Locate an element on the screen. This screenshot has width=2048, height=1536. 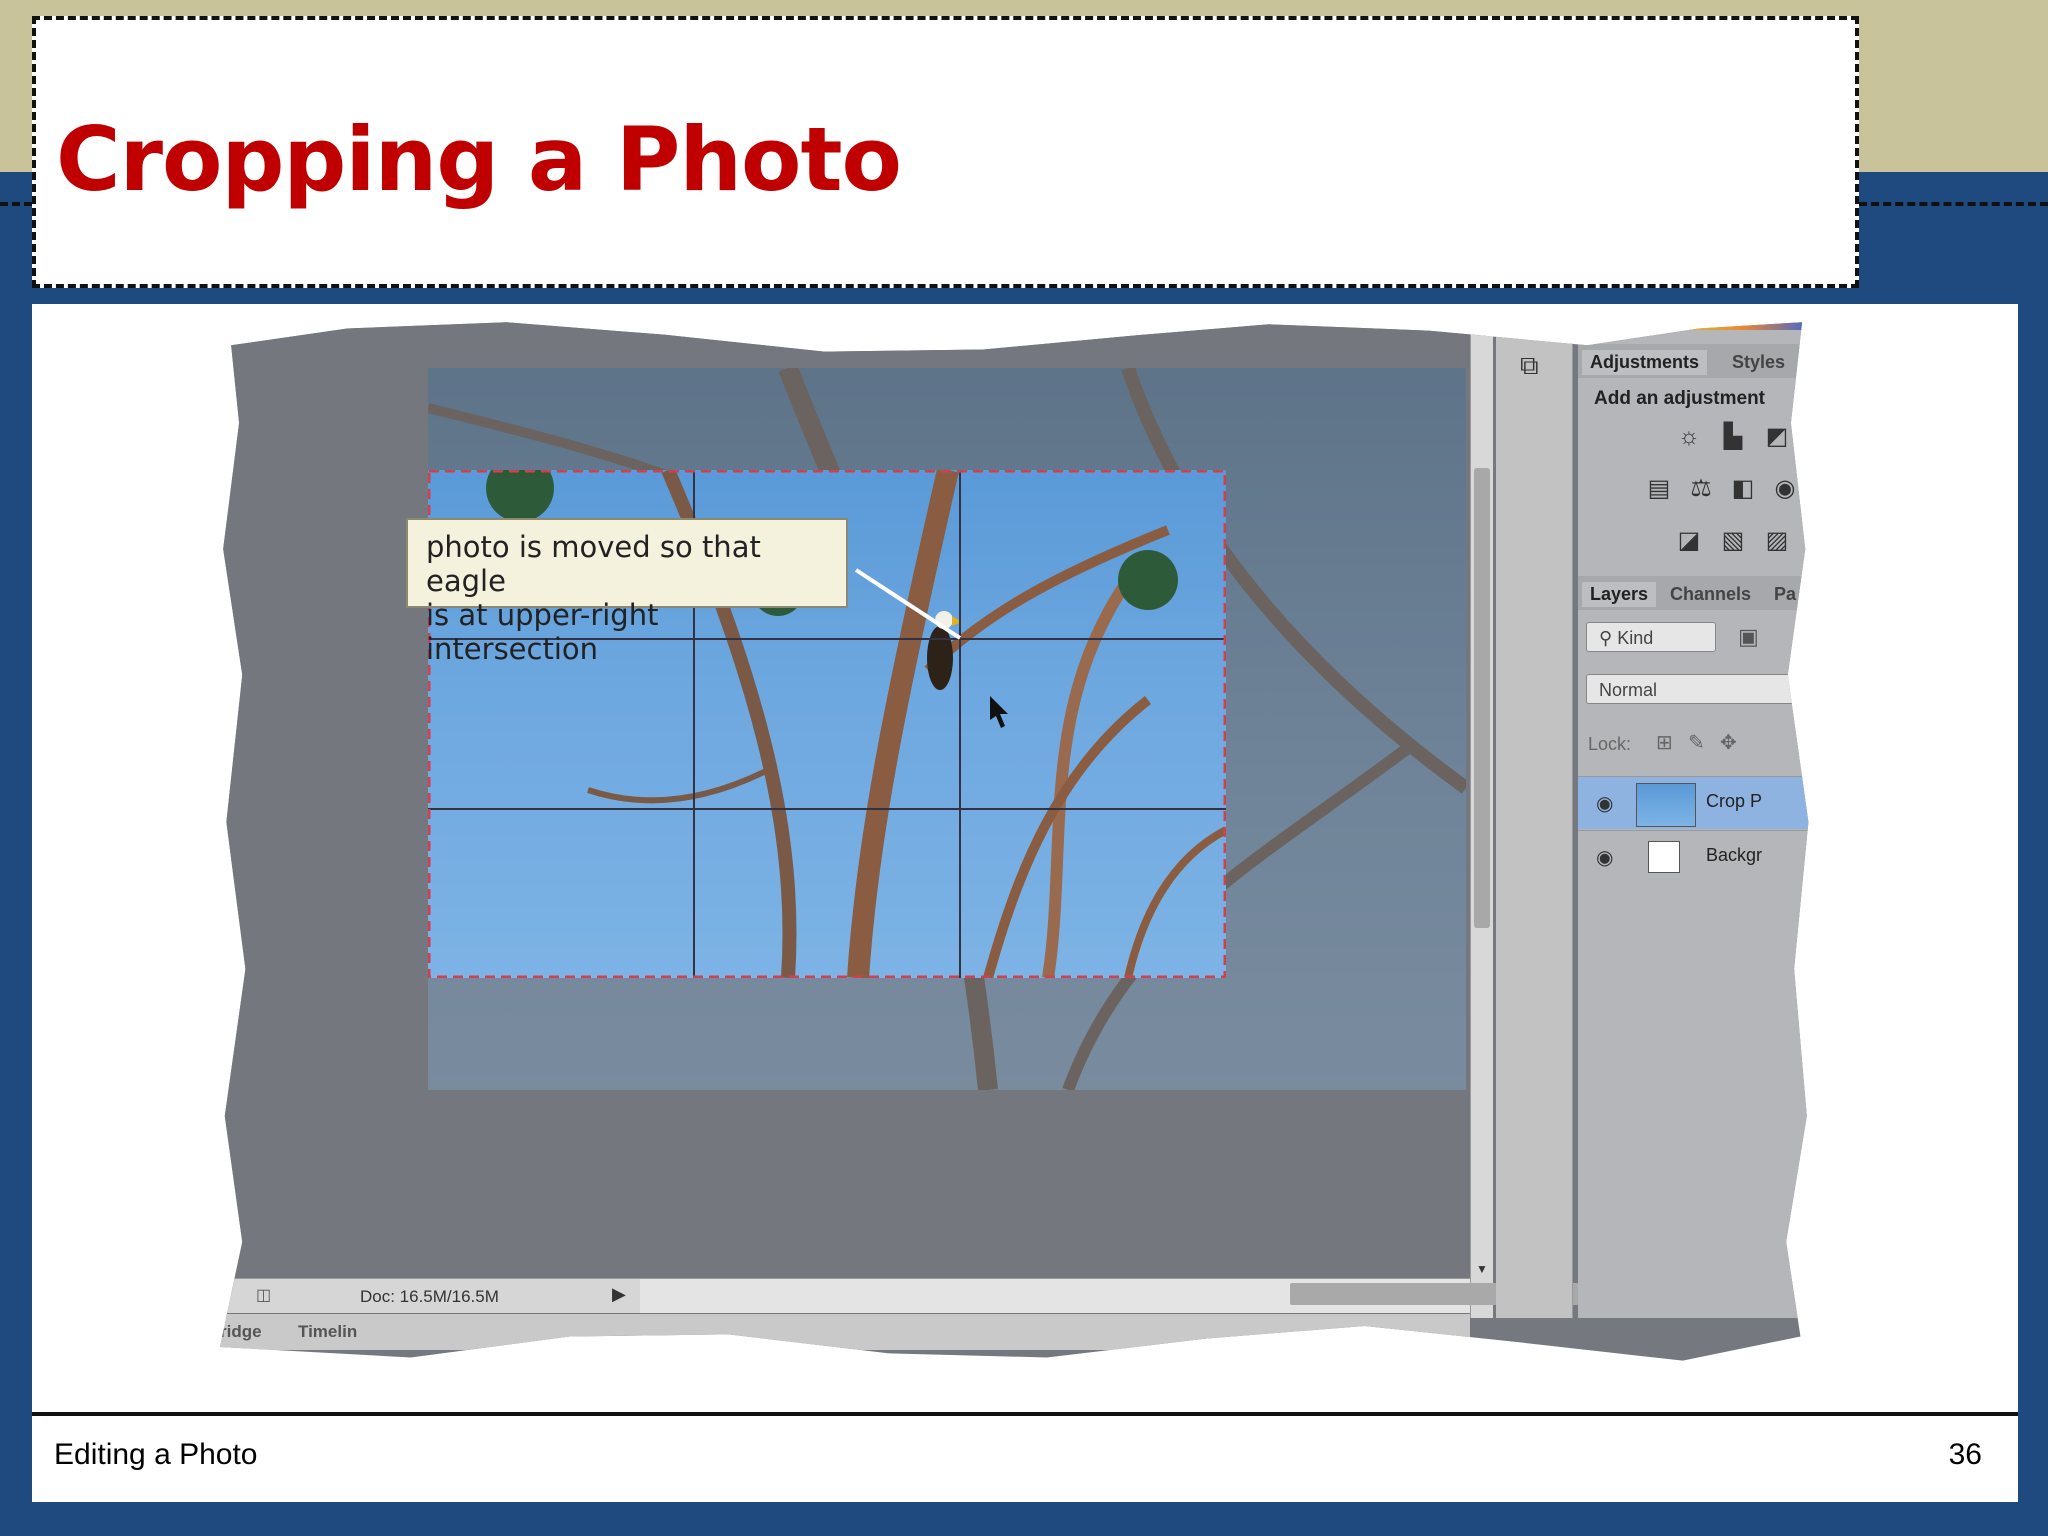
black-white-icon: ◧ is located at coordinates (1743, 489).